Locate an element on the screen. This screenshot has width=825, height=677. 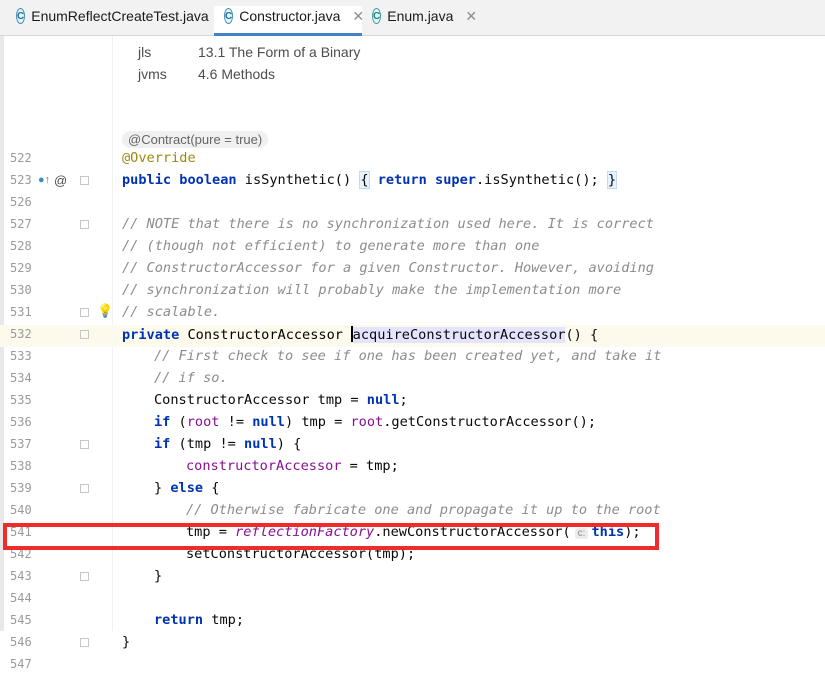
code-line: 547 is located at coordinates (412, 666).